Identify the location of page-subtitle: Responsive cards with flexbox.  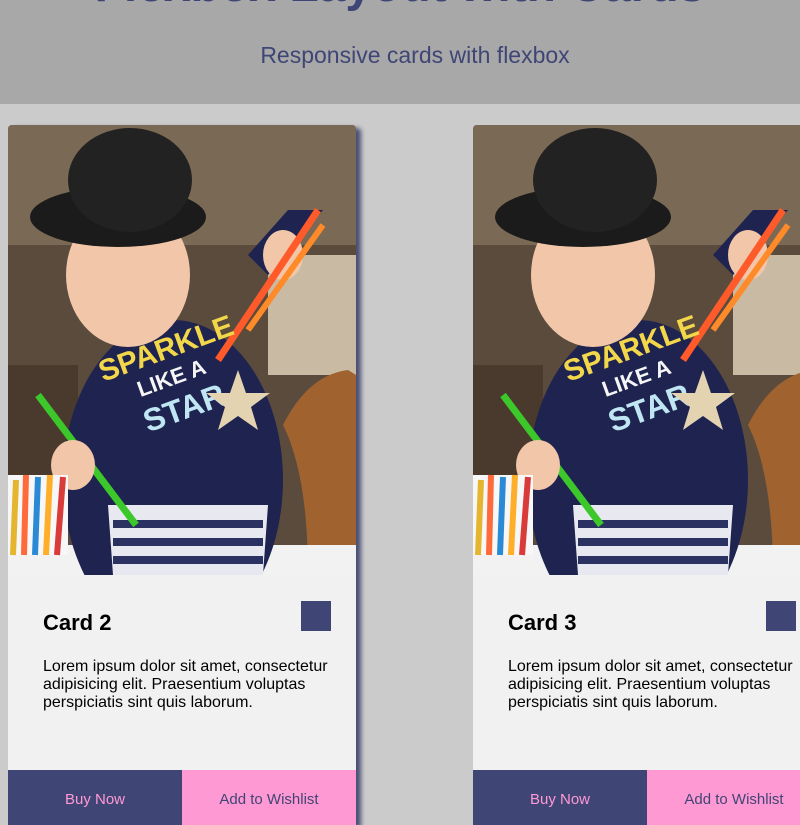
(415, 55).